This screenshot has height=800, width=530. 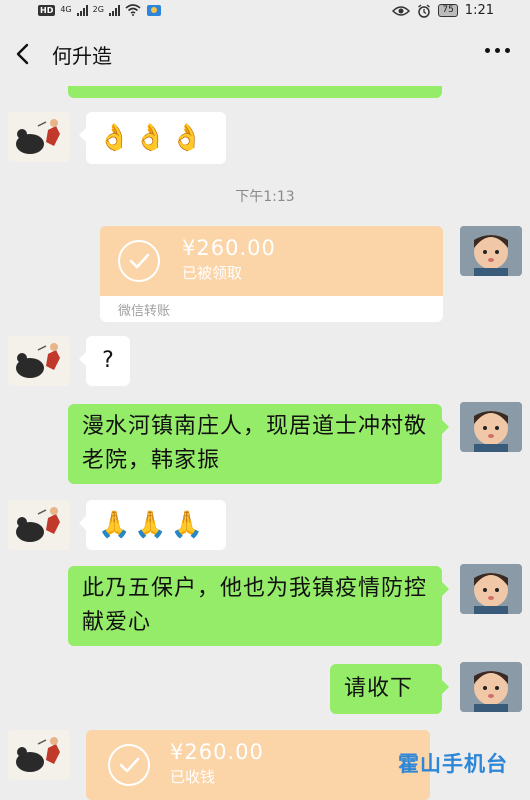 What do you see at coordinates (379, 688) in the screenshot?
I see `message-text: 请收下` at bounding box center [379, 688].